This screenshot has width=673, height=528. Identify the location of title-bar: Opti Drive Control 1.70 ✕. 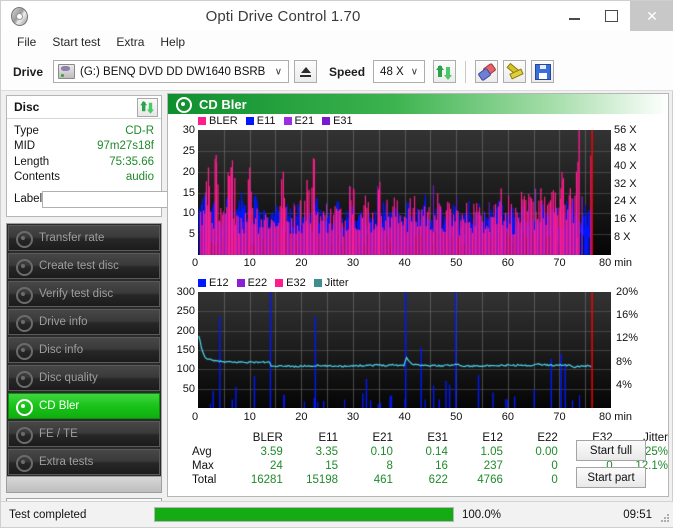
(337, 16).